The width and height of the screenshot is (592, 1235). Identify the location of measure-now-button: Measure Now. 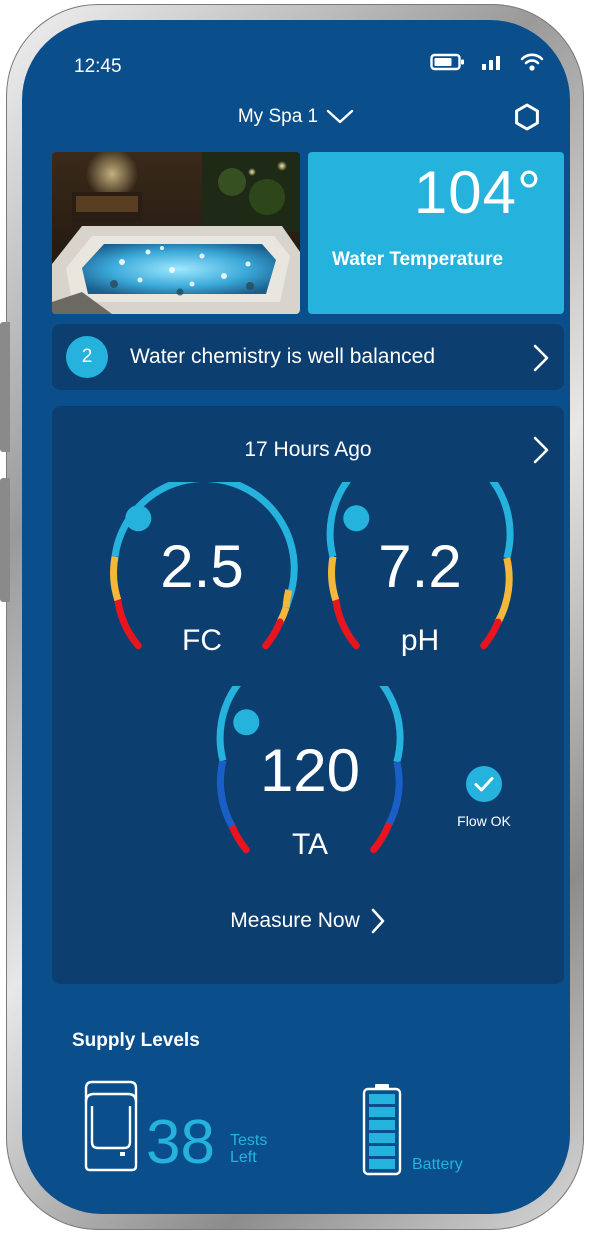
(308, 921).